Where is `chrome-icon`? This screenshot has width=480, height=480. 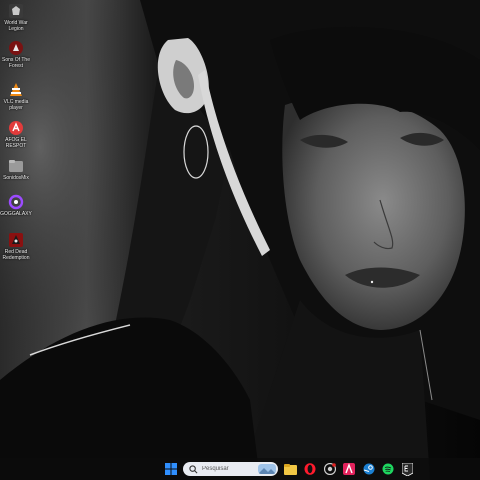 chrome-icon is located at coordinates (330, 469).